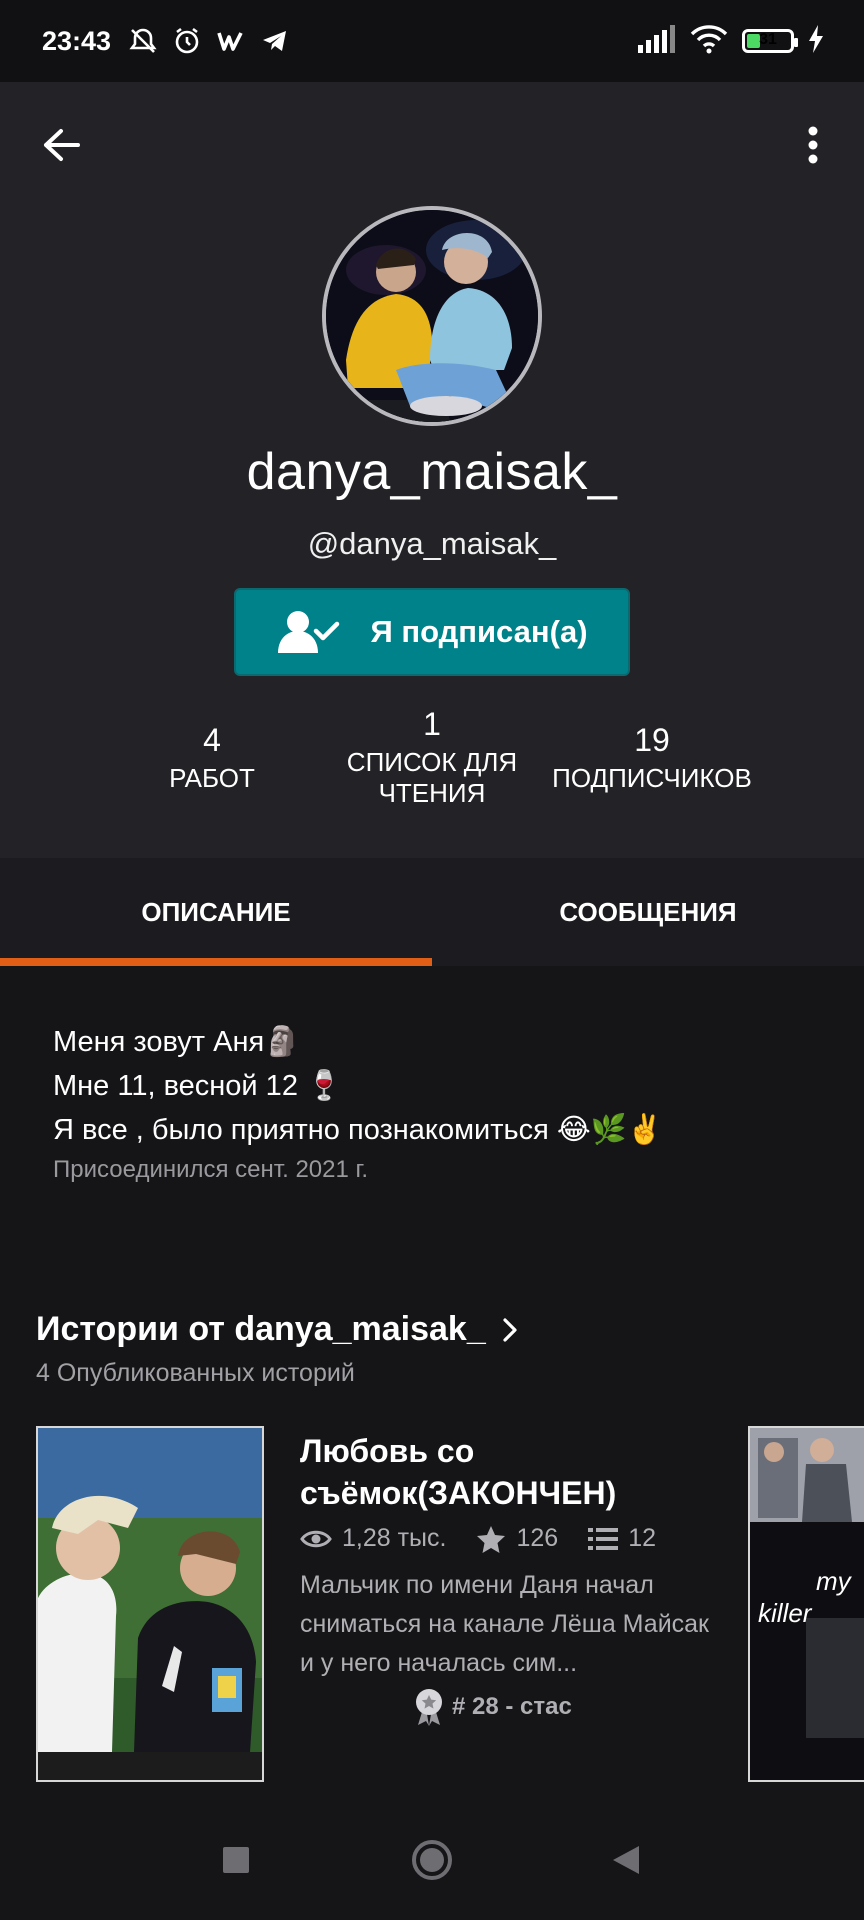 The height and width of the screenshot is (1920, 864). Describe the element at coordinates (429, 1707) in the screenshot. I see `rank-badge-icon` at that location.